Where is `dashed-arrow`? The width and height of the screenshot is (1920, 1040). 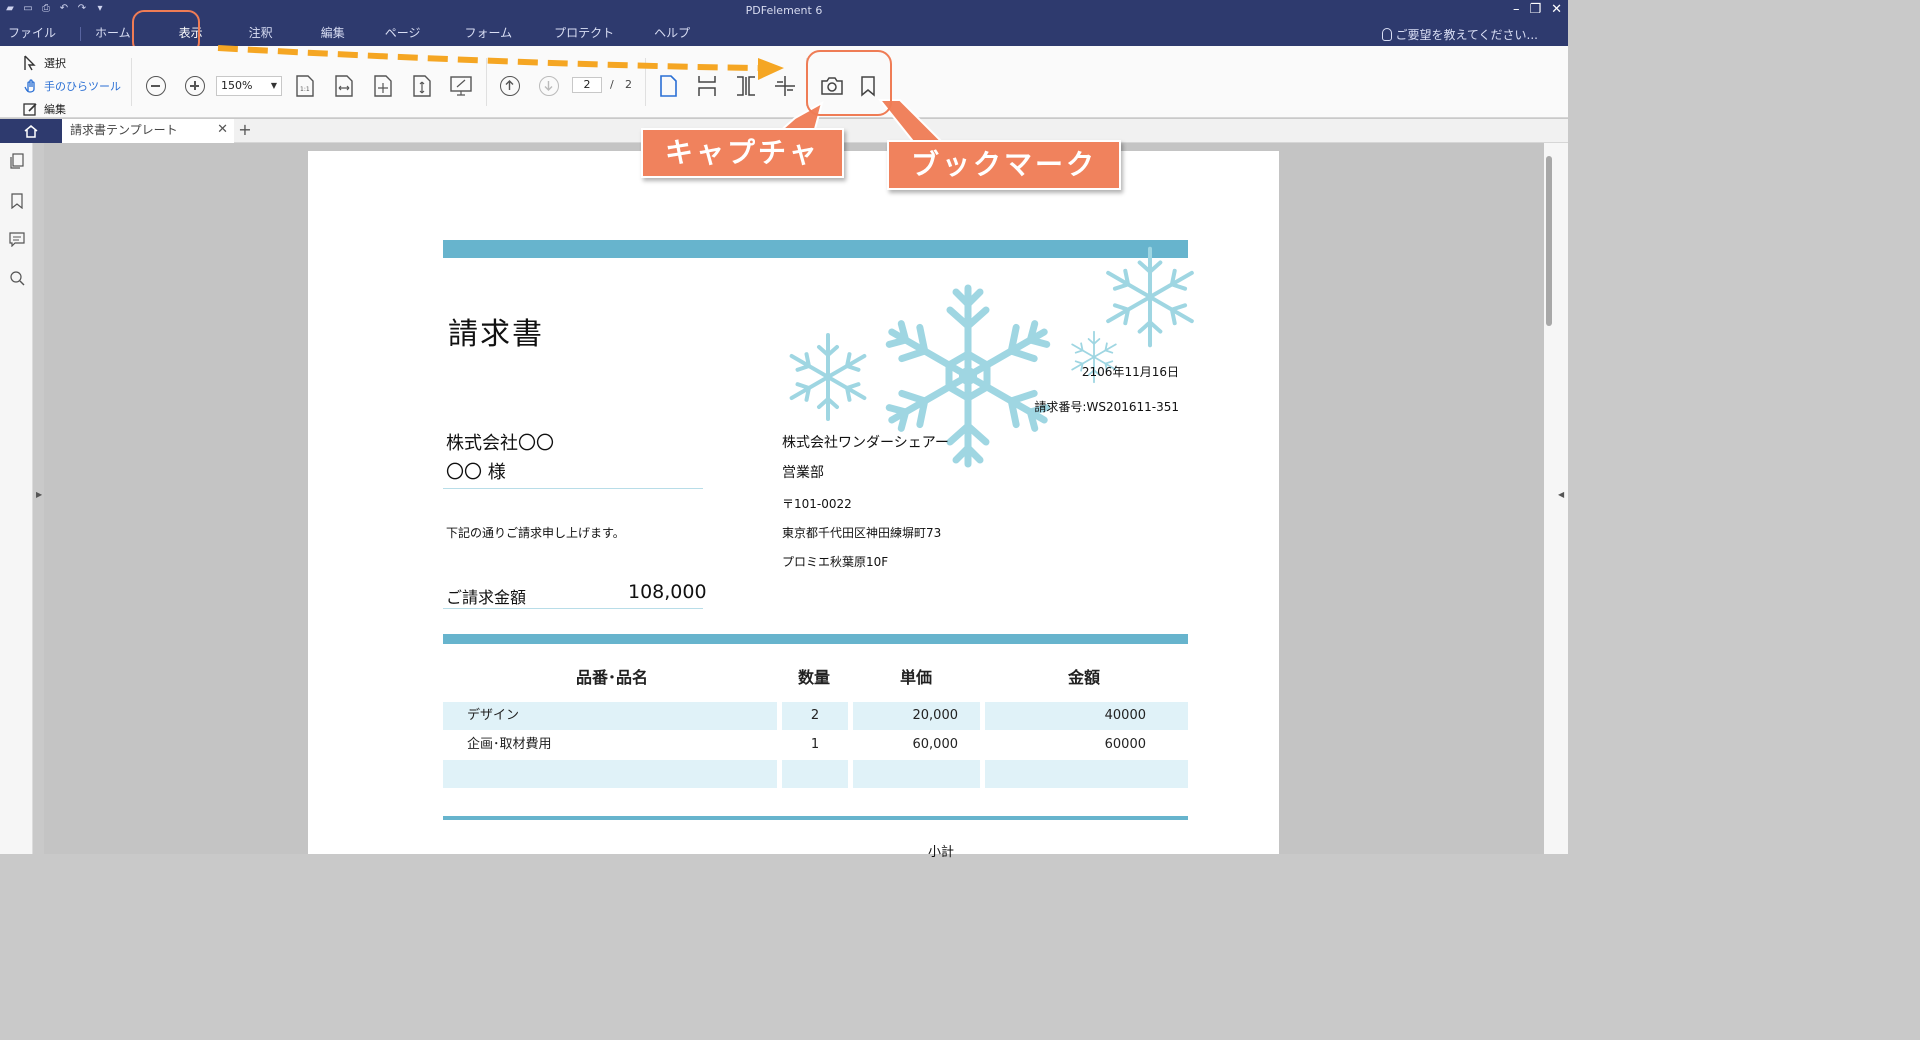 dashed-arrow is located at coordinates (489, 58).